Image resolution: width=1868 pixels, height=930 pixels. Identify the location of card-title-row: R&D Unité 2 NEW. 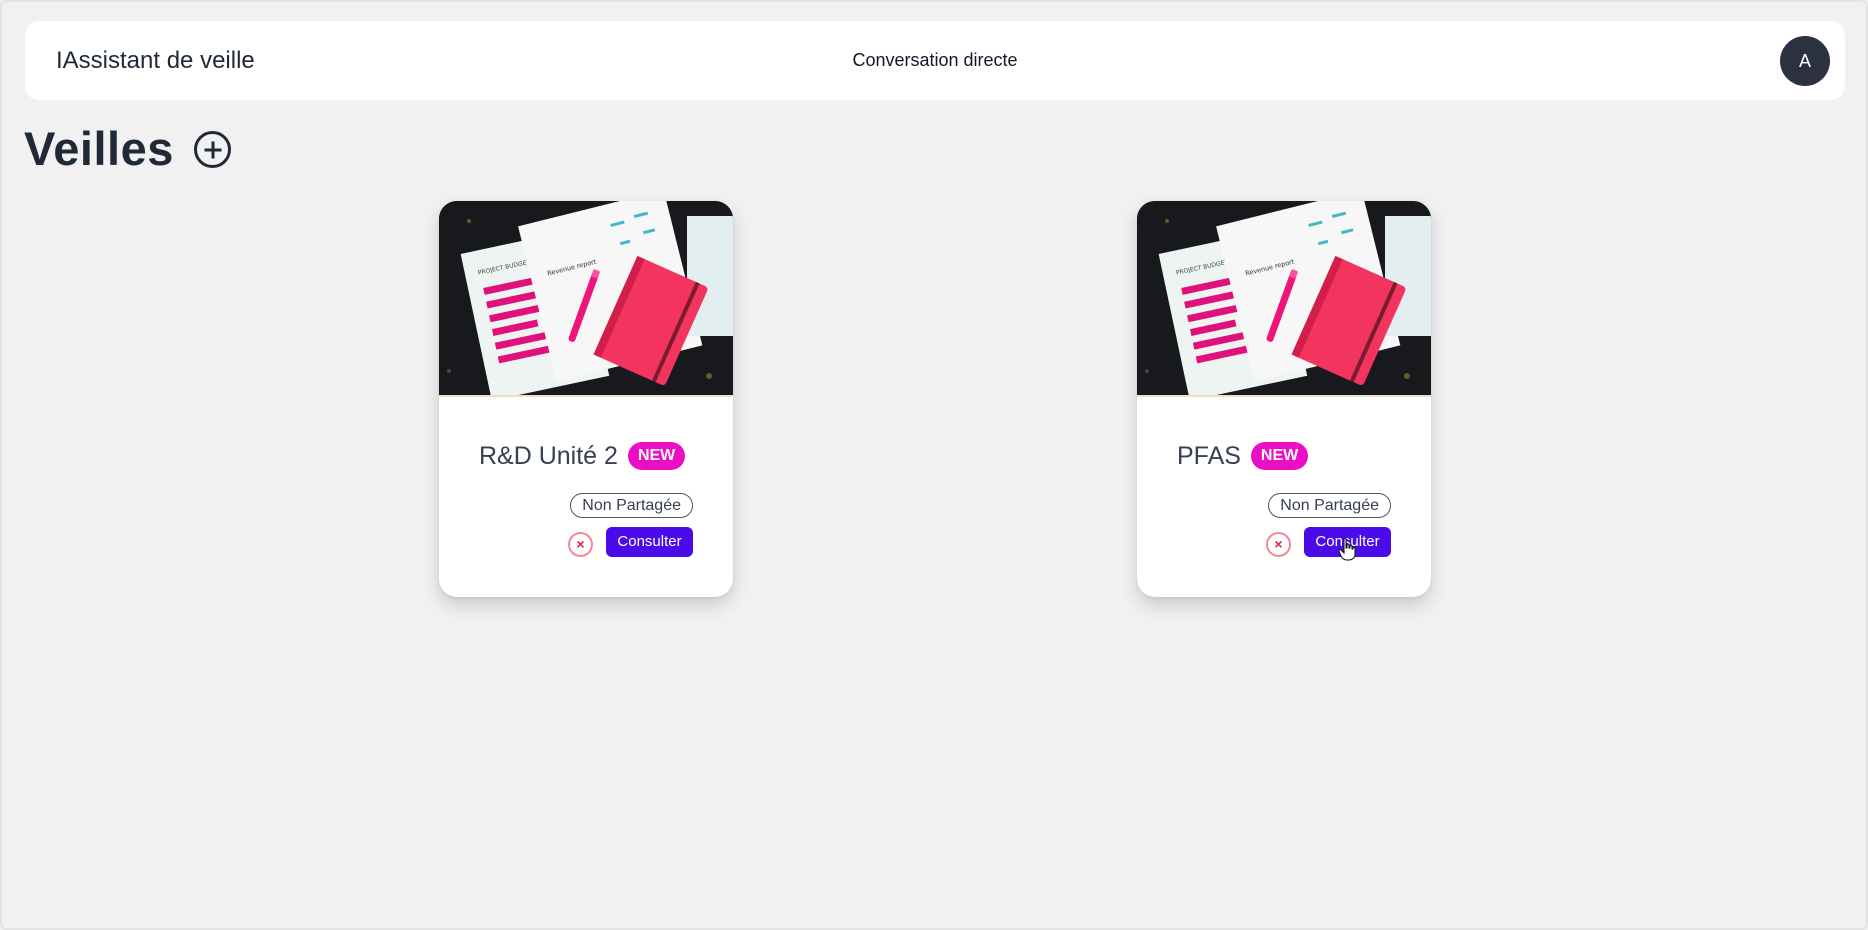
(582, 456).